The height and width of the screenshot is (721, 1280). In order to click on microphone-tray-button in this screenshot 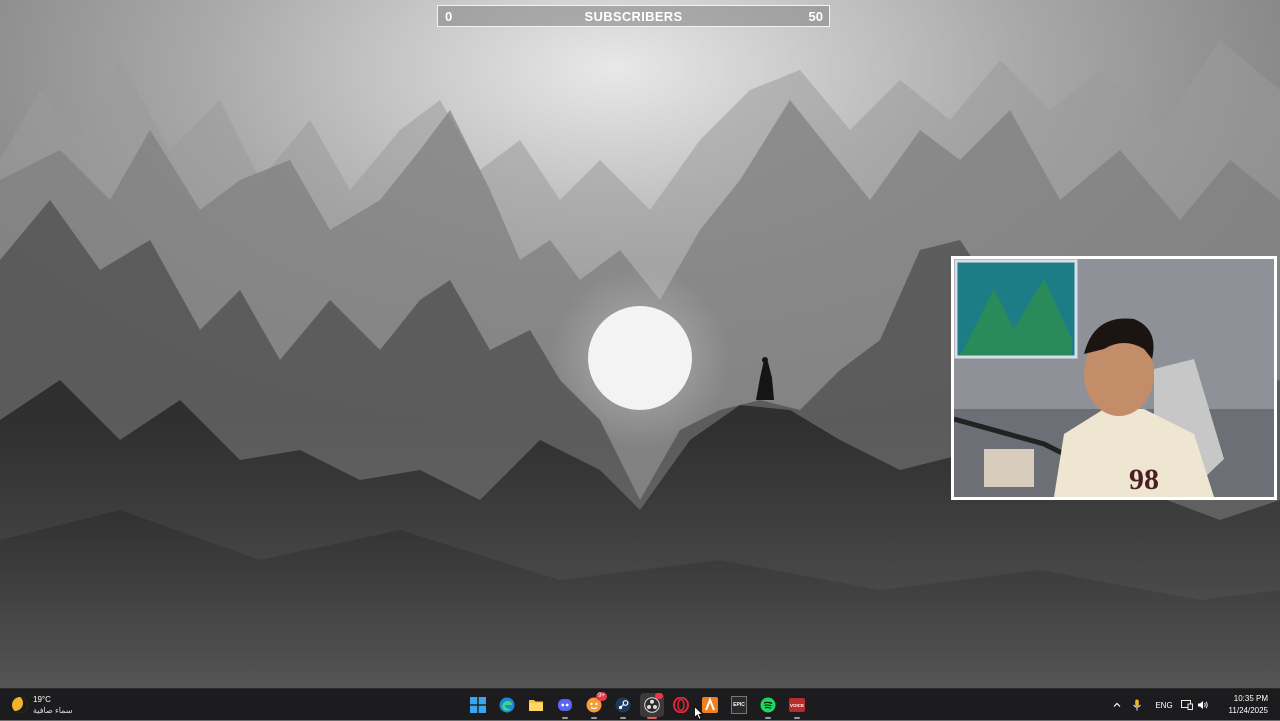, I will do `click(1137, 705)`.